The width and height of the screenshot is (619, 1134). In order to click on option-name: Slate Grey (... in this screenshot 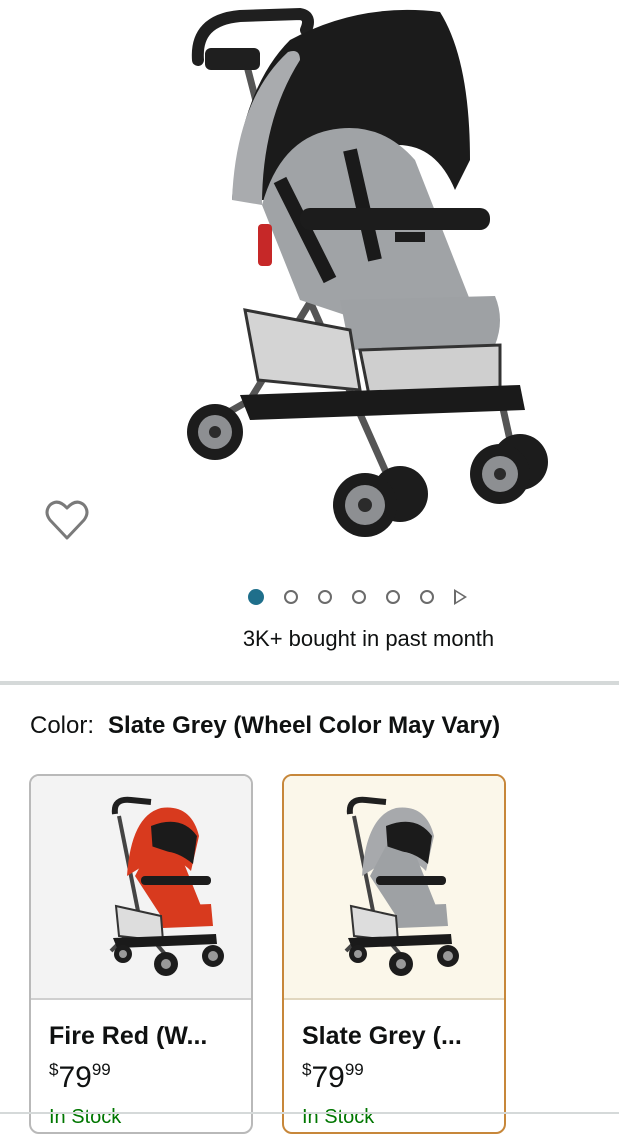, I will do `click(382, 1036)`.